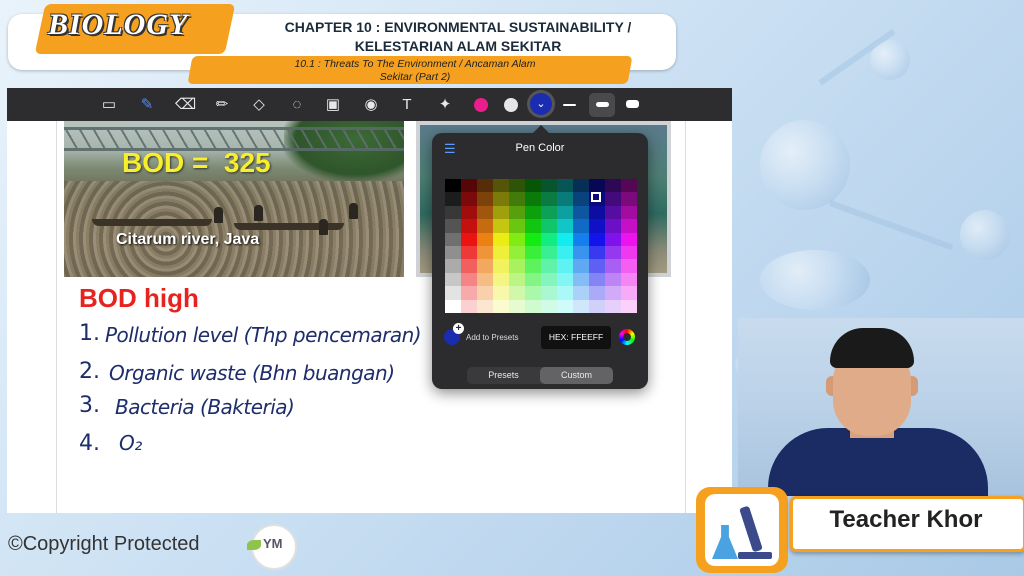 The image size is (1024, 576). What do you see at coordinates (371, 105) in the screenshot?
I see `camera-icon: ◉` at bounding box center [371, 105].